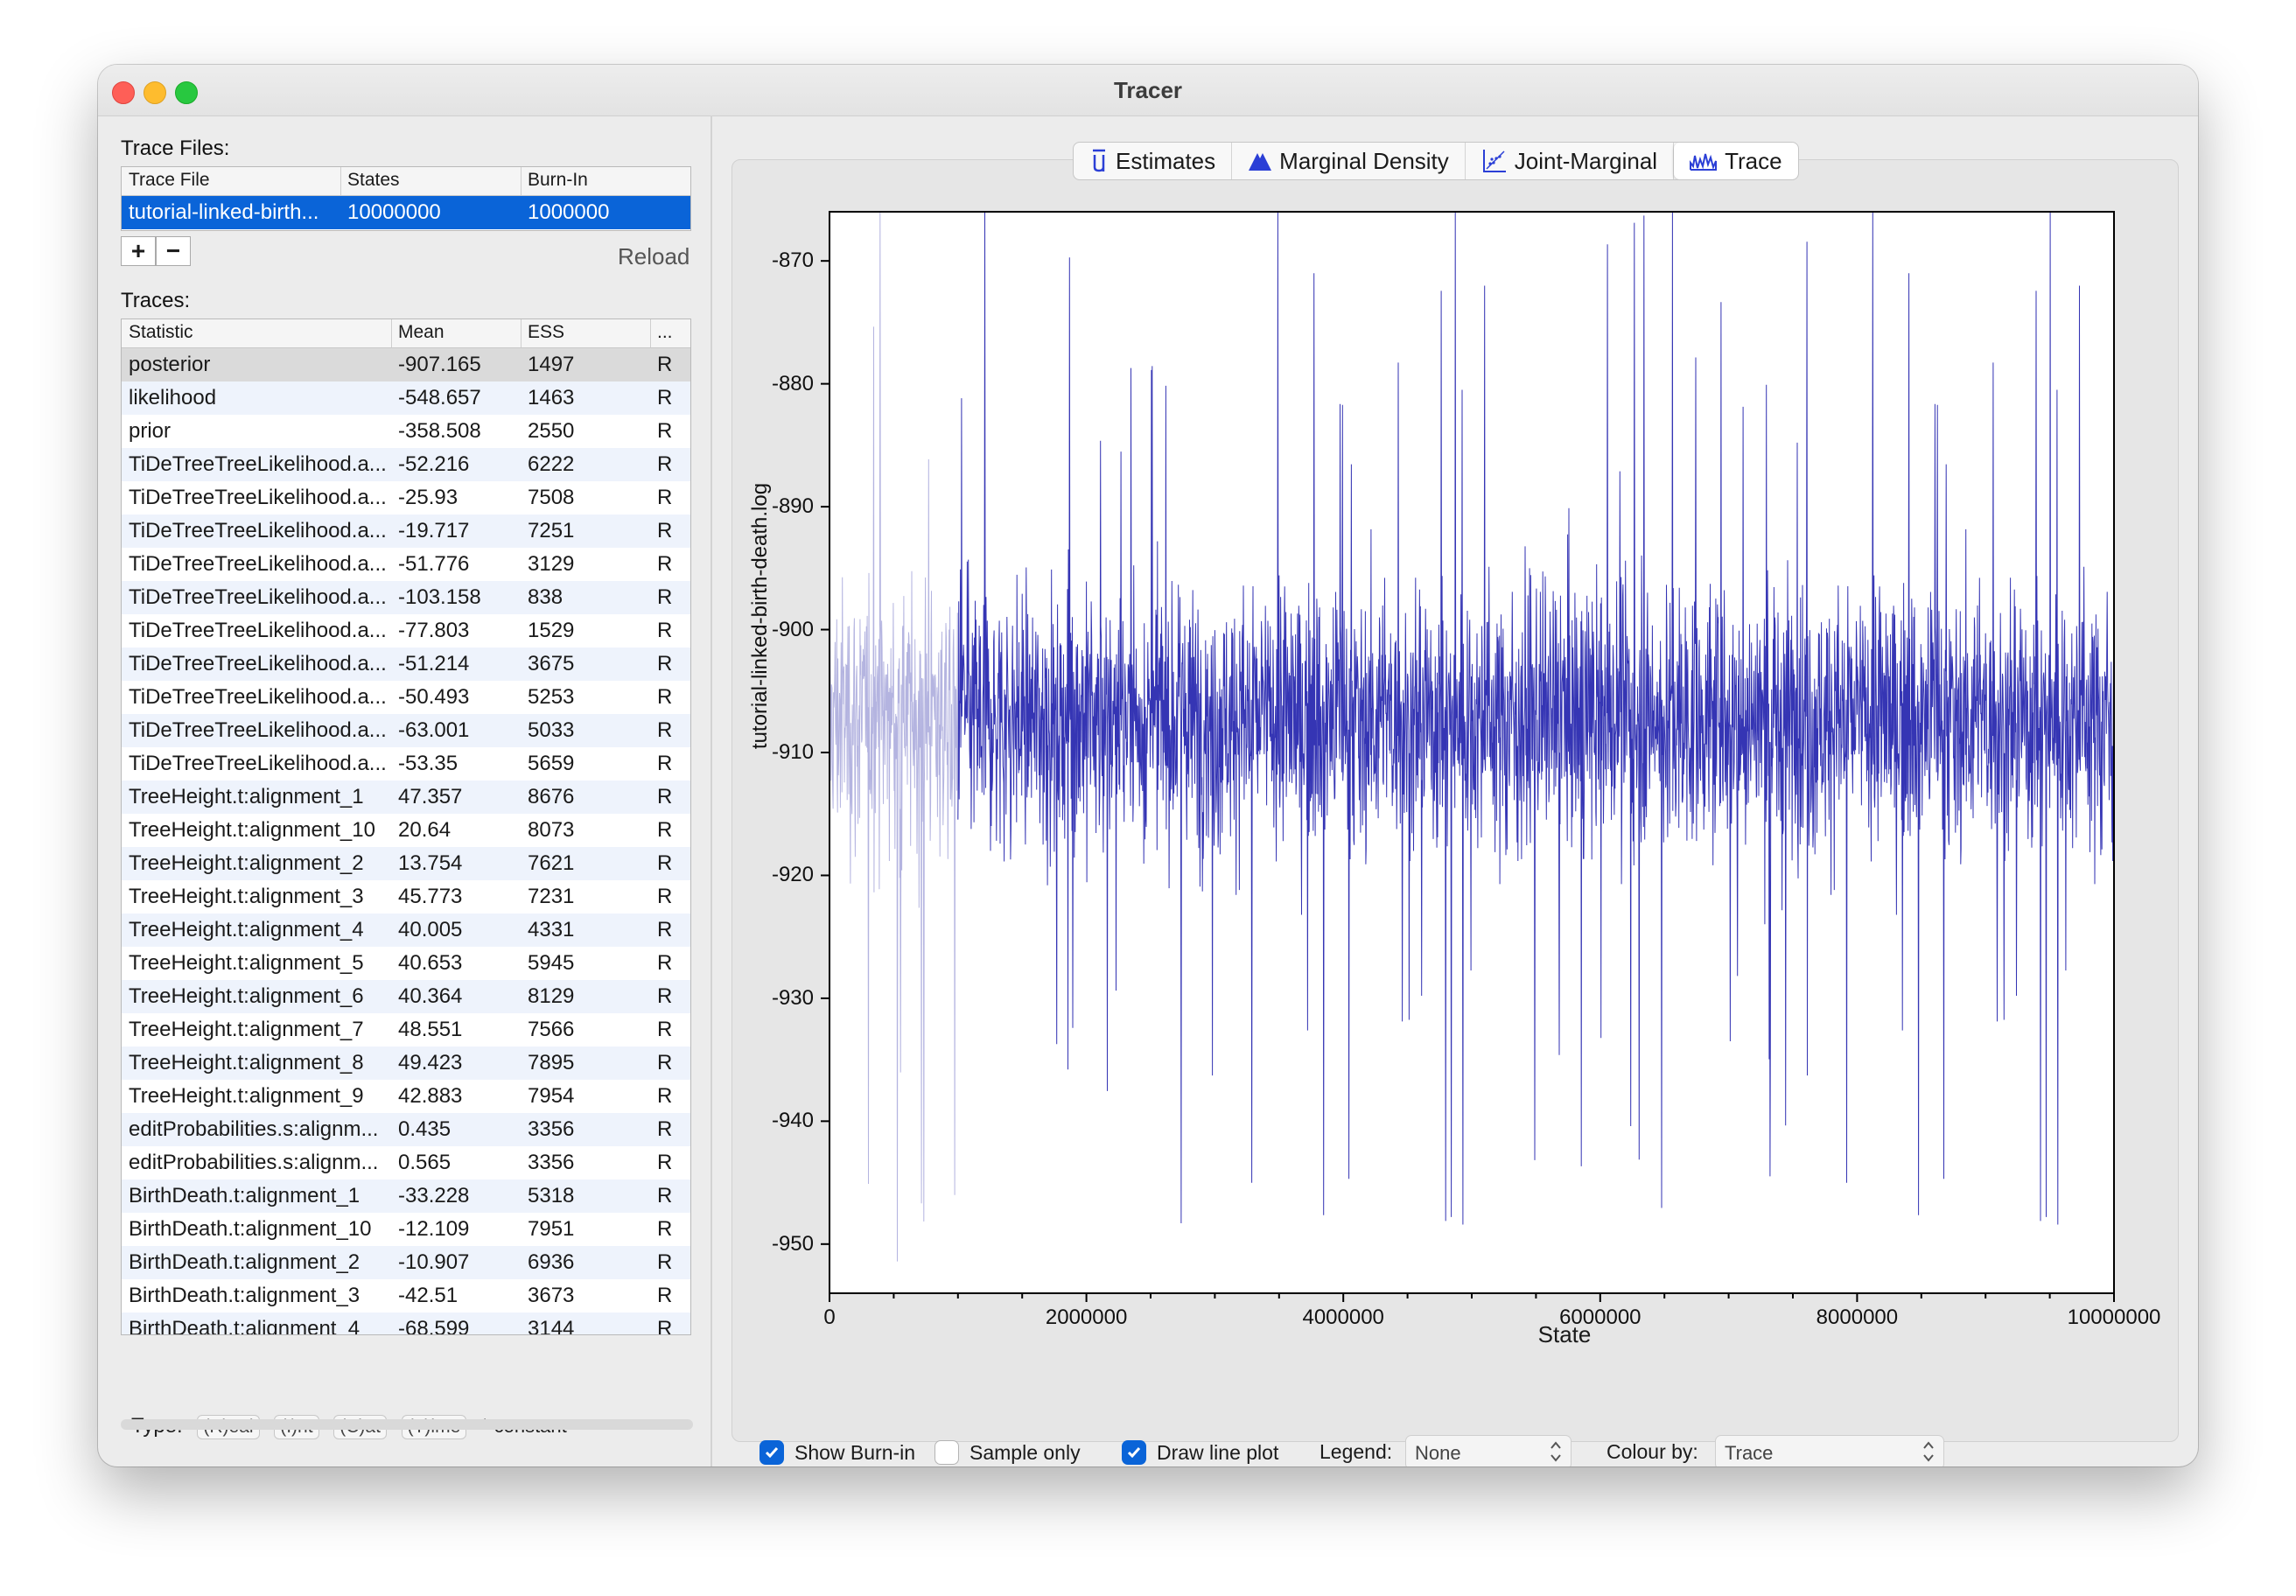 This screenshot has height=1596, width=2296. I want to click on legend-label: Legend:, so click(1356, 1452).